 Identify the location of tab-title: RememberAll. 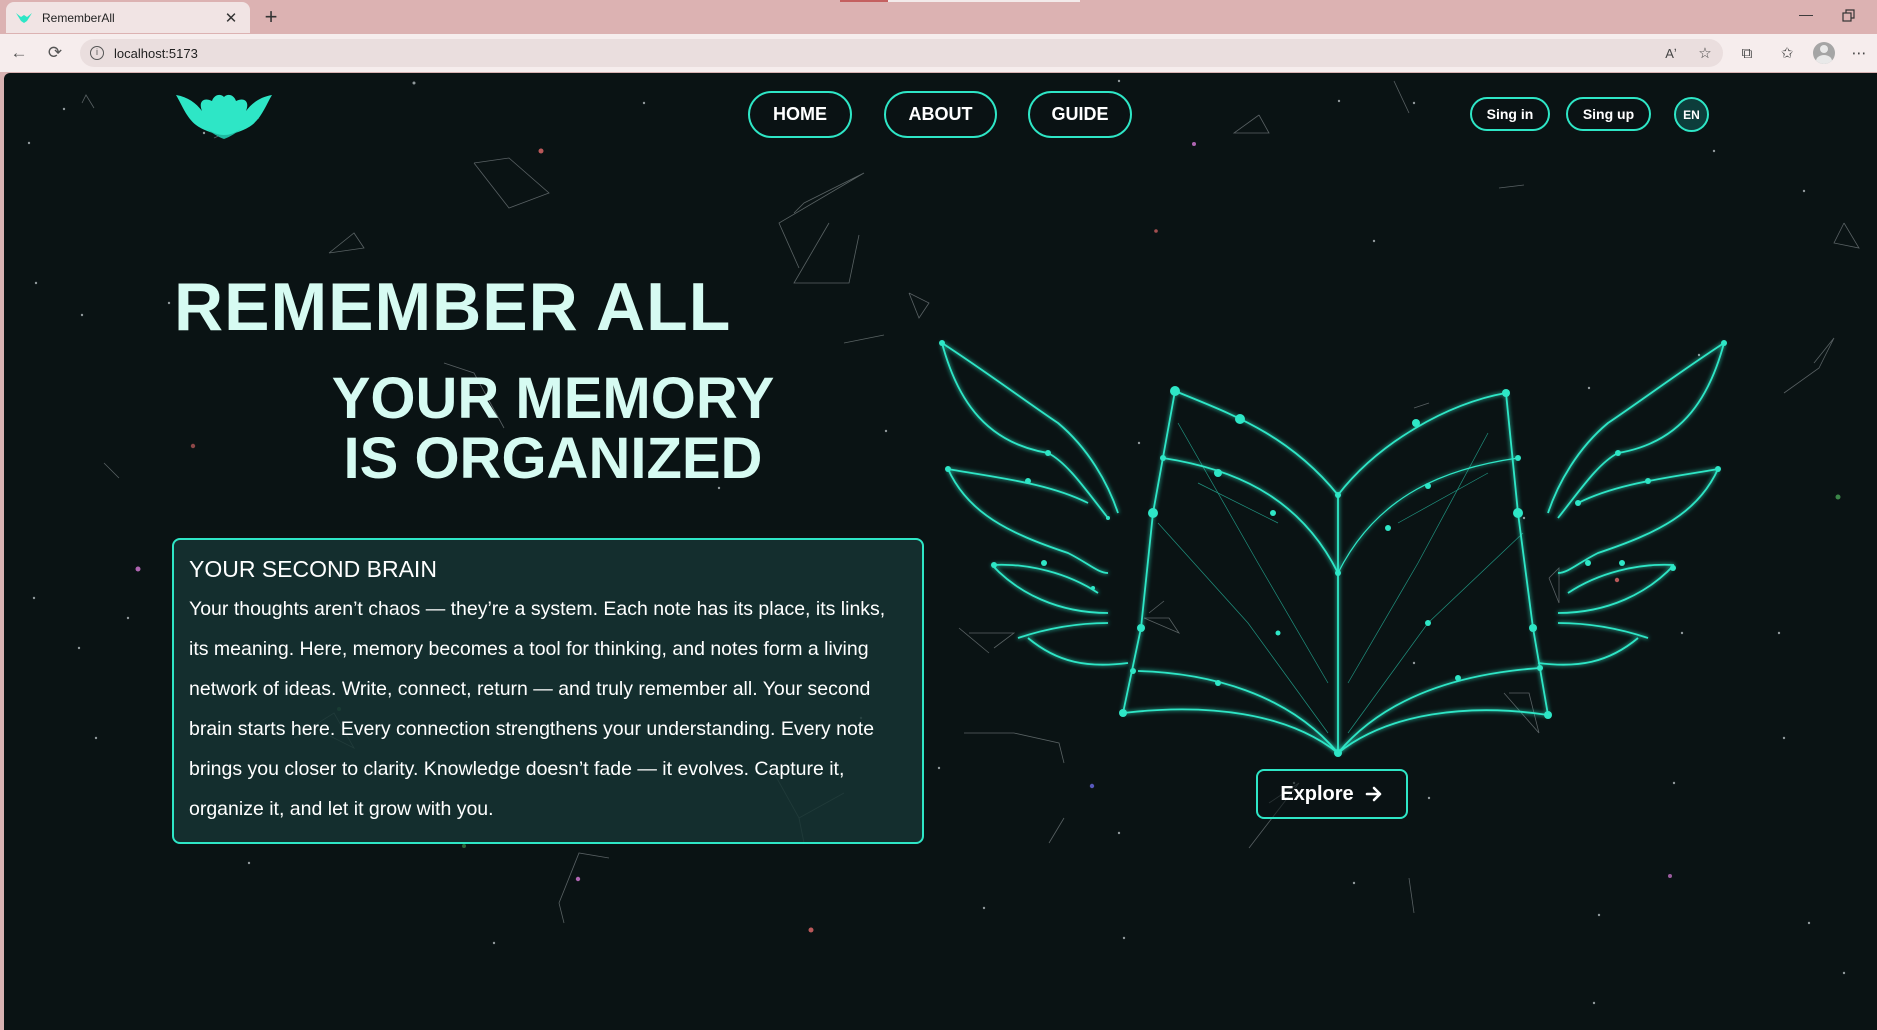
(78, 17).